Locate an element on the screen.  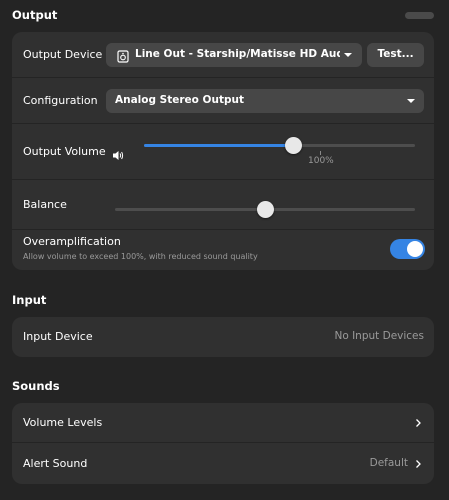
input-device-value: No Input Devices is located at coordinates (379, 336).